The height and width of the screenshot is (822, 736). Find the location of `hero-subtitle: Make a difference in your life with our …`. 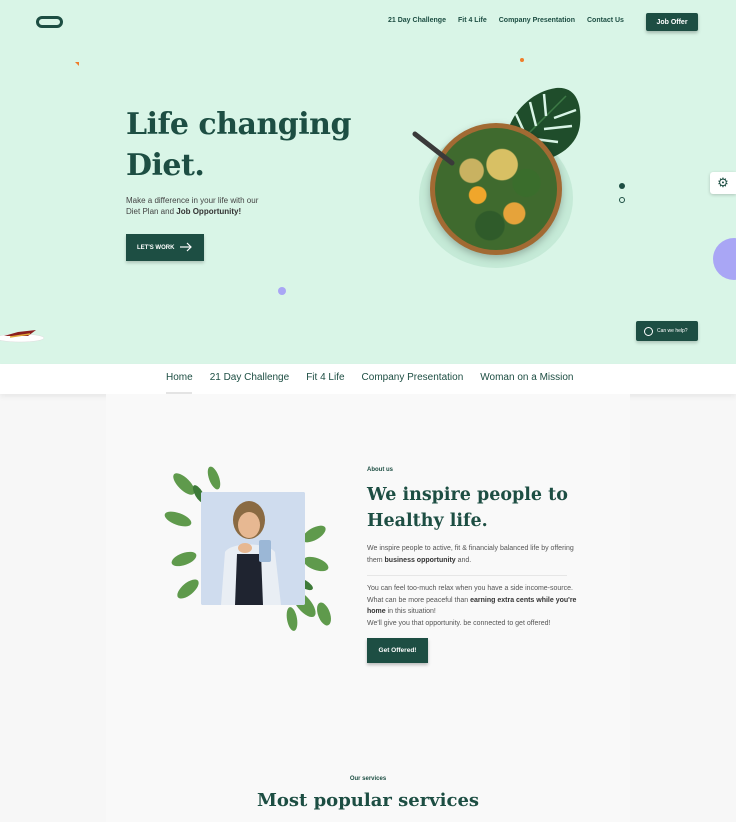

hero-subtitle: Make a difference in your life with our … is located at coordinates (192, 206).